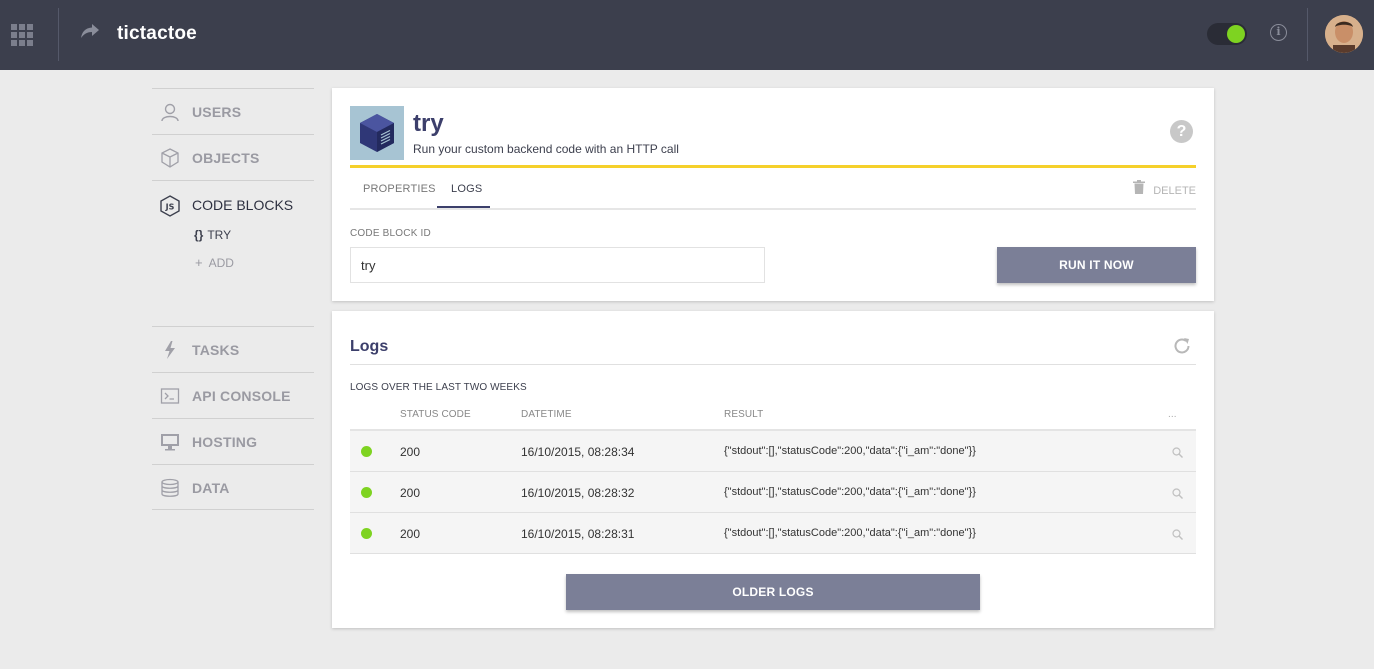  What do you see at coordinates (1278, 32) in the screenshot?
I see `info-icon: i` at bounding box center [1278, 32].